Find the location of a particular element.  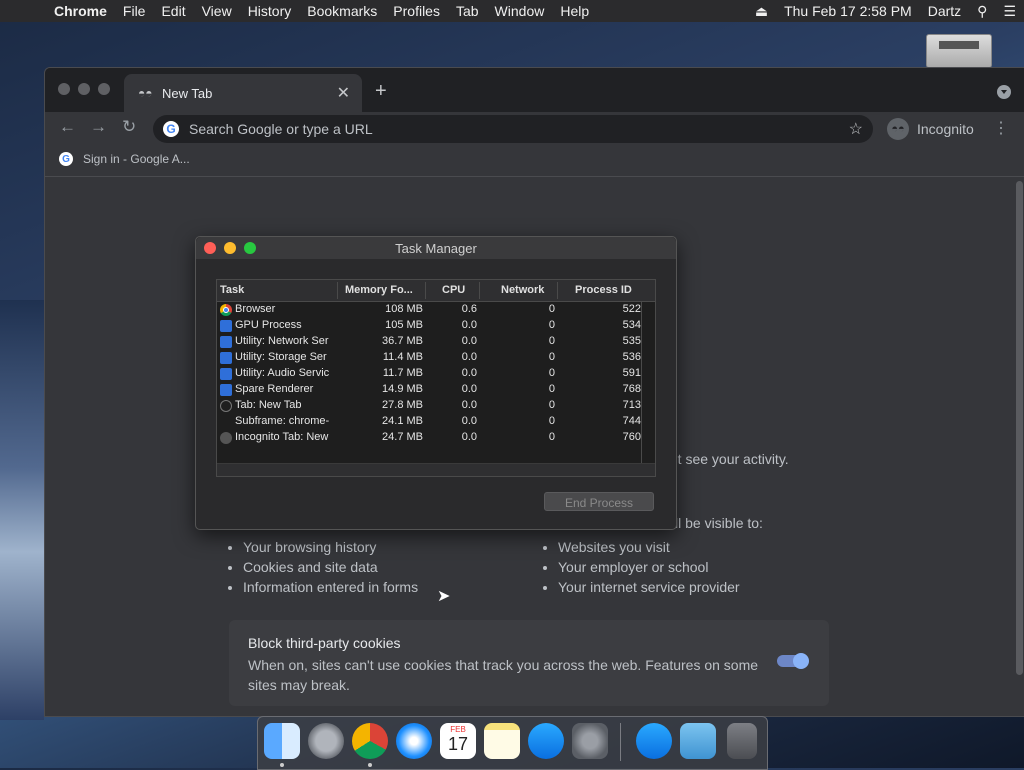

menu-bookmarks: Bookmarks is located at coordinates (342, 11).